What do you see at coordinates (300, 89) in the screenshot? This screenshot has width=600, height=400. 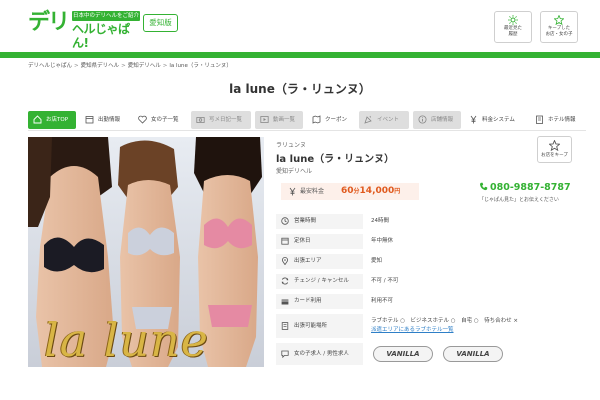 I see `page-title: la lune（ラ・リュンヌ）` at bounding box center [300, 89].